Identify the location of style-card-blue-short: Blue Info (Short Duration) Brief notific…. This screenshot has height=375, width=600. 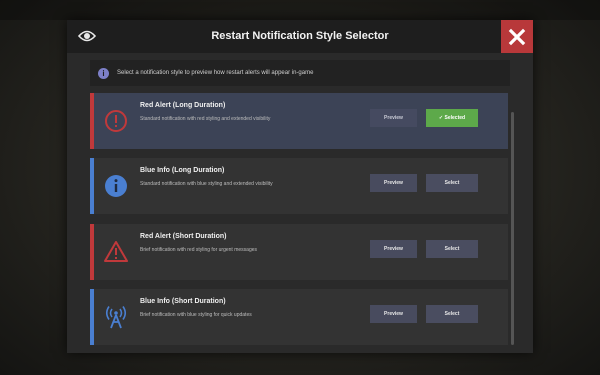
(299, 317).